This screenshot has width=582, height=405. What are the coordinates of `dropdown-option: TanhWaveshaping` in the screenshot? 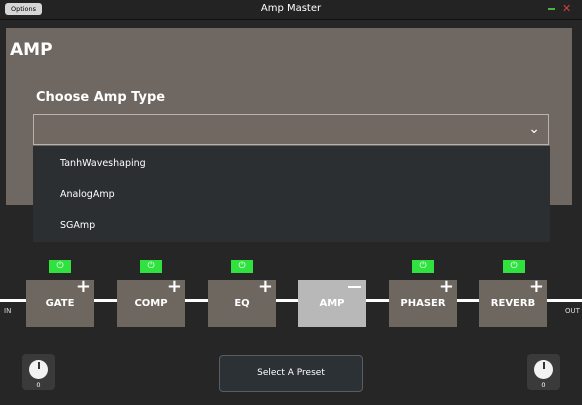 It's located at (103, 163).